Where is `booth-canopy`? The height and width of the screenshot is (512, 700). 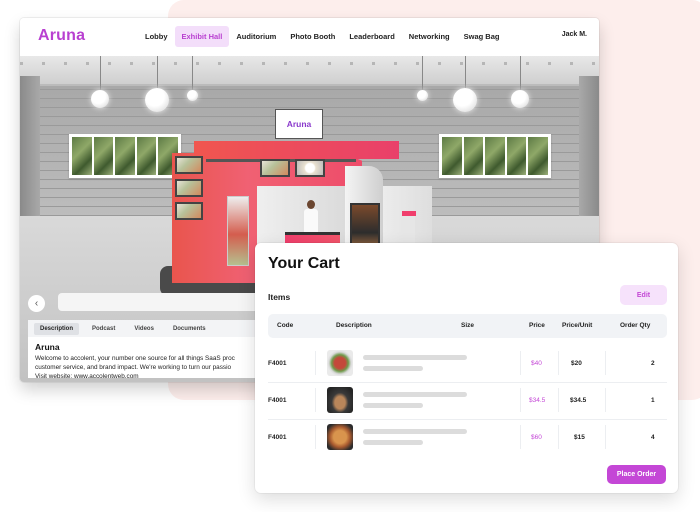
booth-canopy is located at coordinates (296, 150).